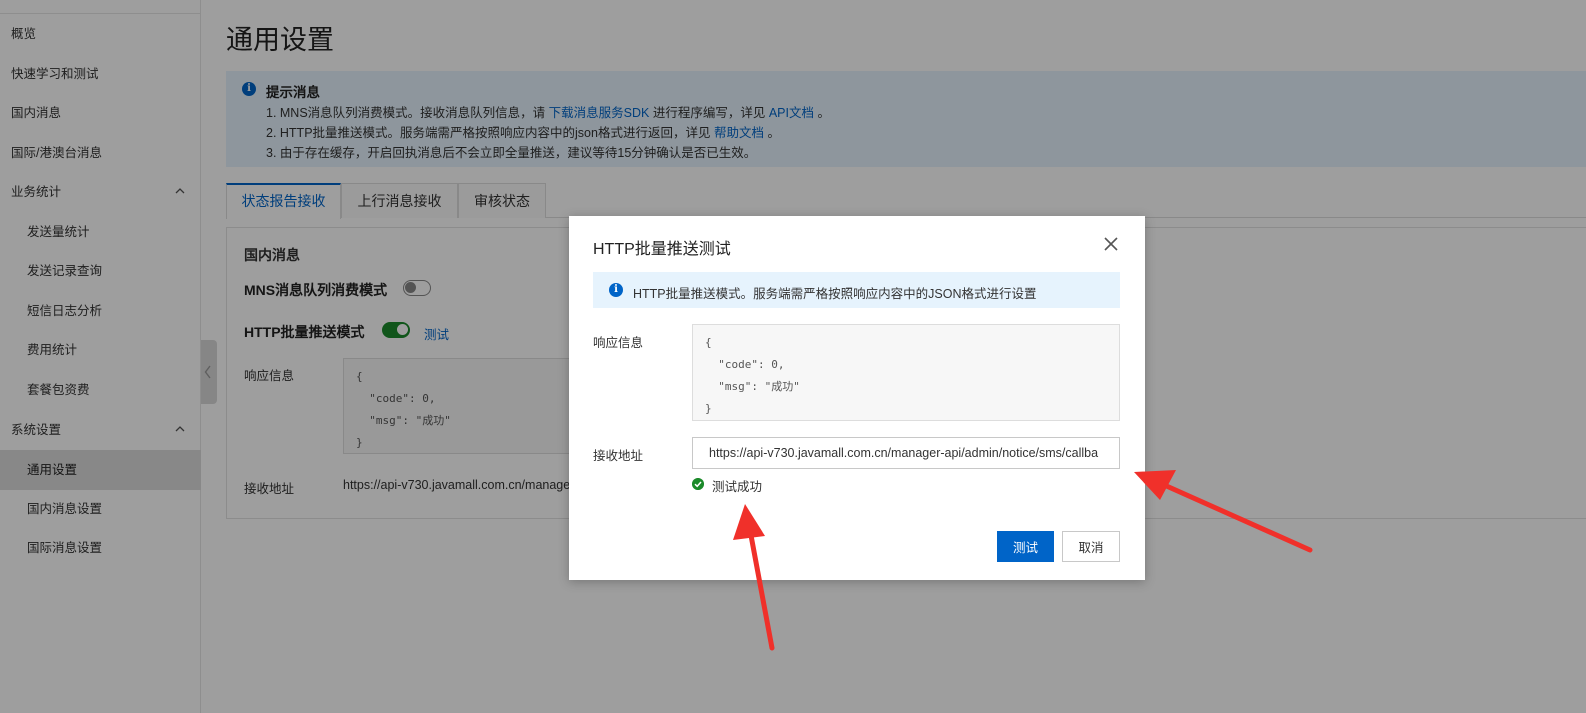  What do you see at coordinates (616, 290) in the screenshot?
I see `info-icon: i` at bounding box center [616, 290].